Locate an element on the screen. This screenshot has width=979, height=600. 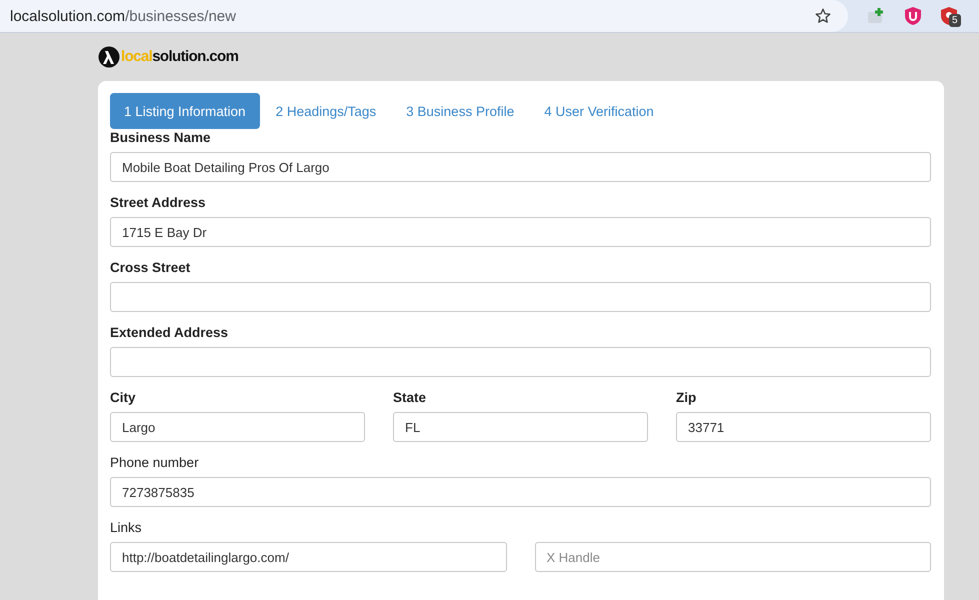
extension-icon is located at coordinates (876, 16).